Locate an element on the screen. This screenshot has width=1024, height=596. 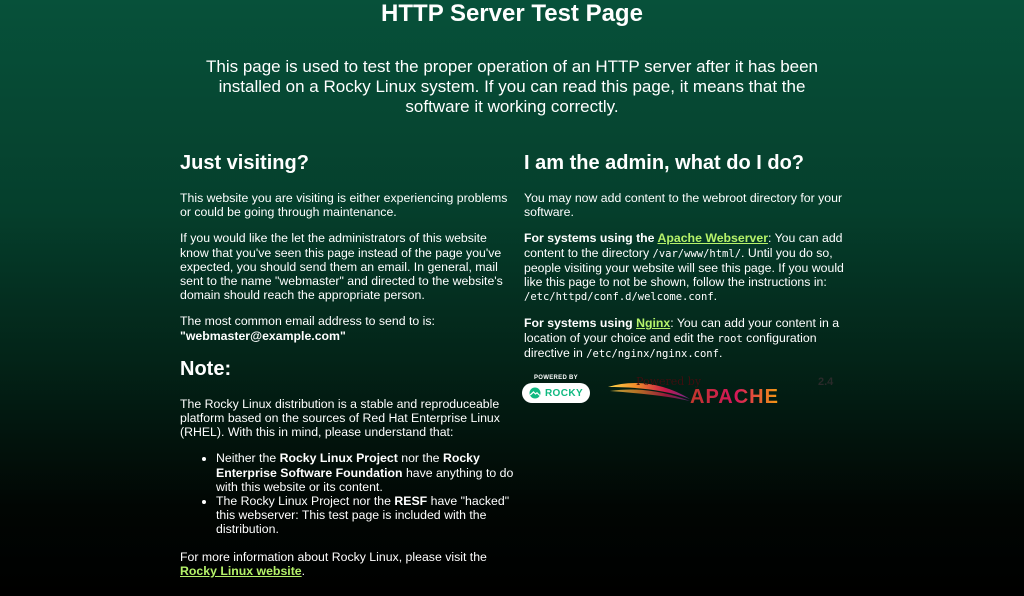
nginx-code-root: root is located at coordinates (730, 338).